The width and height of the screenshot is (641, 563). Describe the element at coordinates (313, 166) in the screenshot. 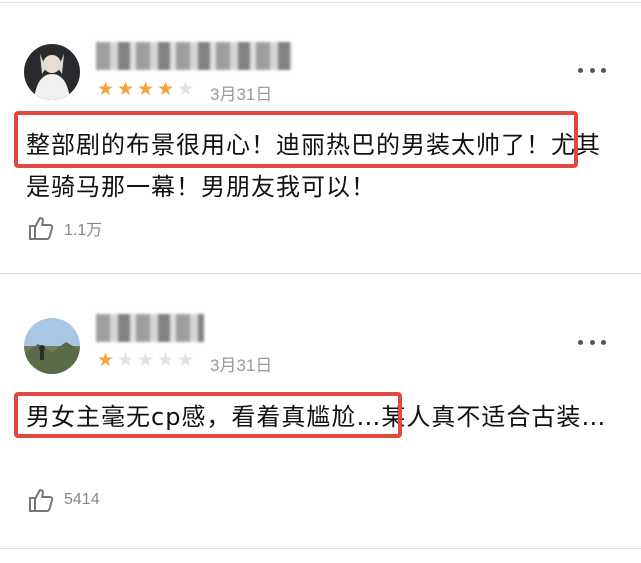

I see `review-text: 整部剧的布景很用心！迪丽热巴的男装太帅了！尤其是骑马那一幕！男朋友我可以！` at that location.